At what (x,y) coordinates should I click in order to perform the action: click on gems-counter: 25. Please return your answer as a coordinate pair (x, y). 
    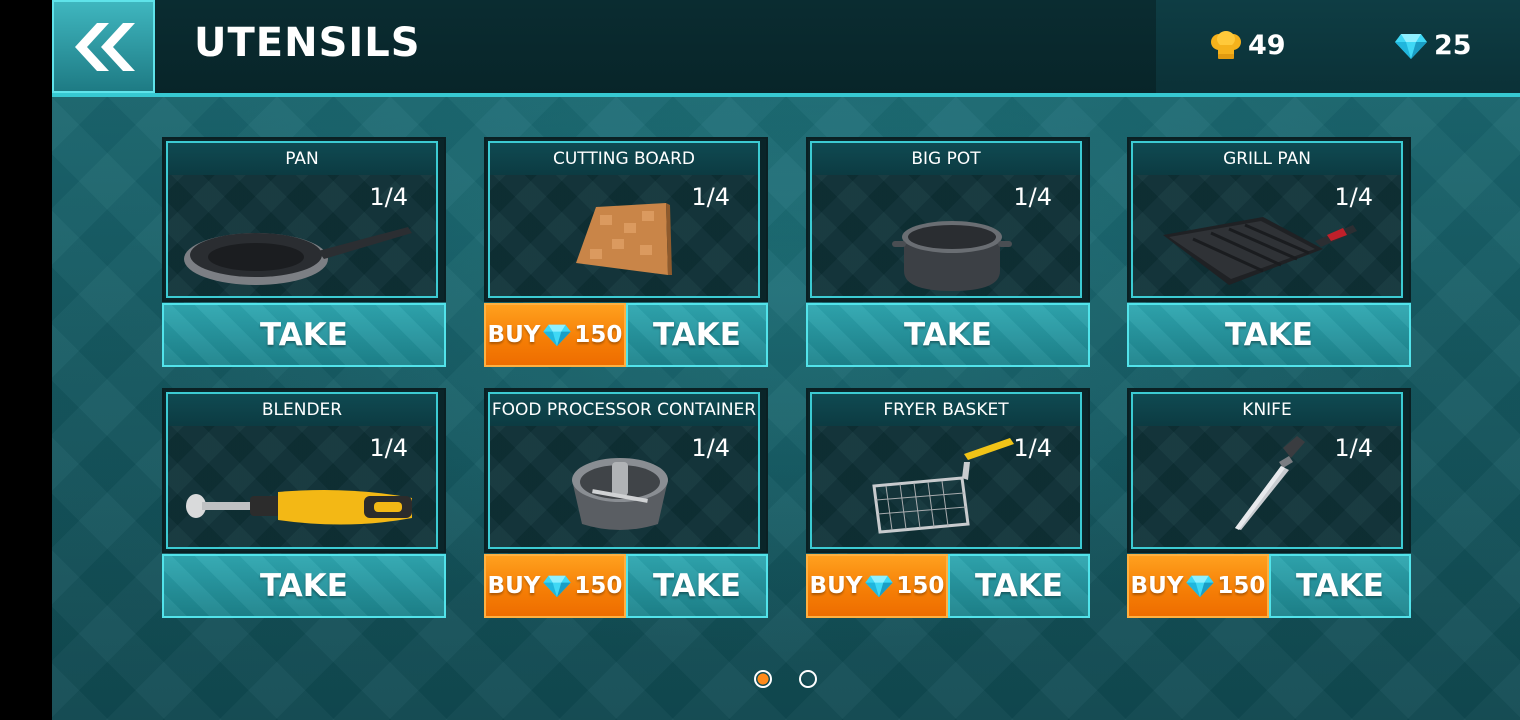
    Looking at the image, I should click on (1433, 45).